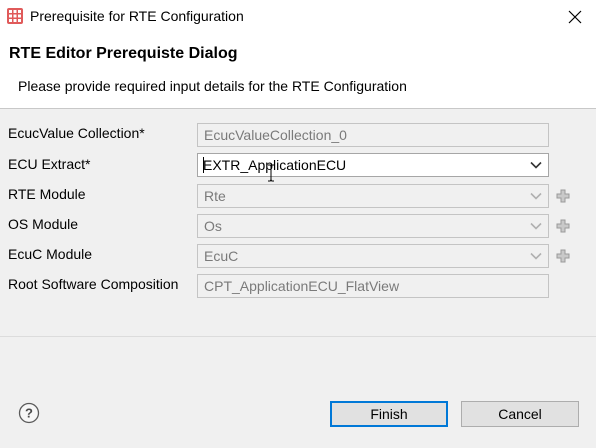 This screenshot has width=596, height=448. I want to click on window-title: Prerequisite for RTE Configuration, so click(137, 16).